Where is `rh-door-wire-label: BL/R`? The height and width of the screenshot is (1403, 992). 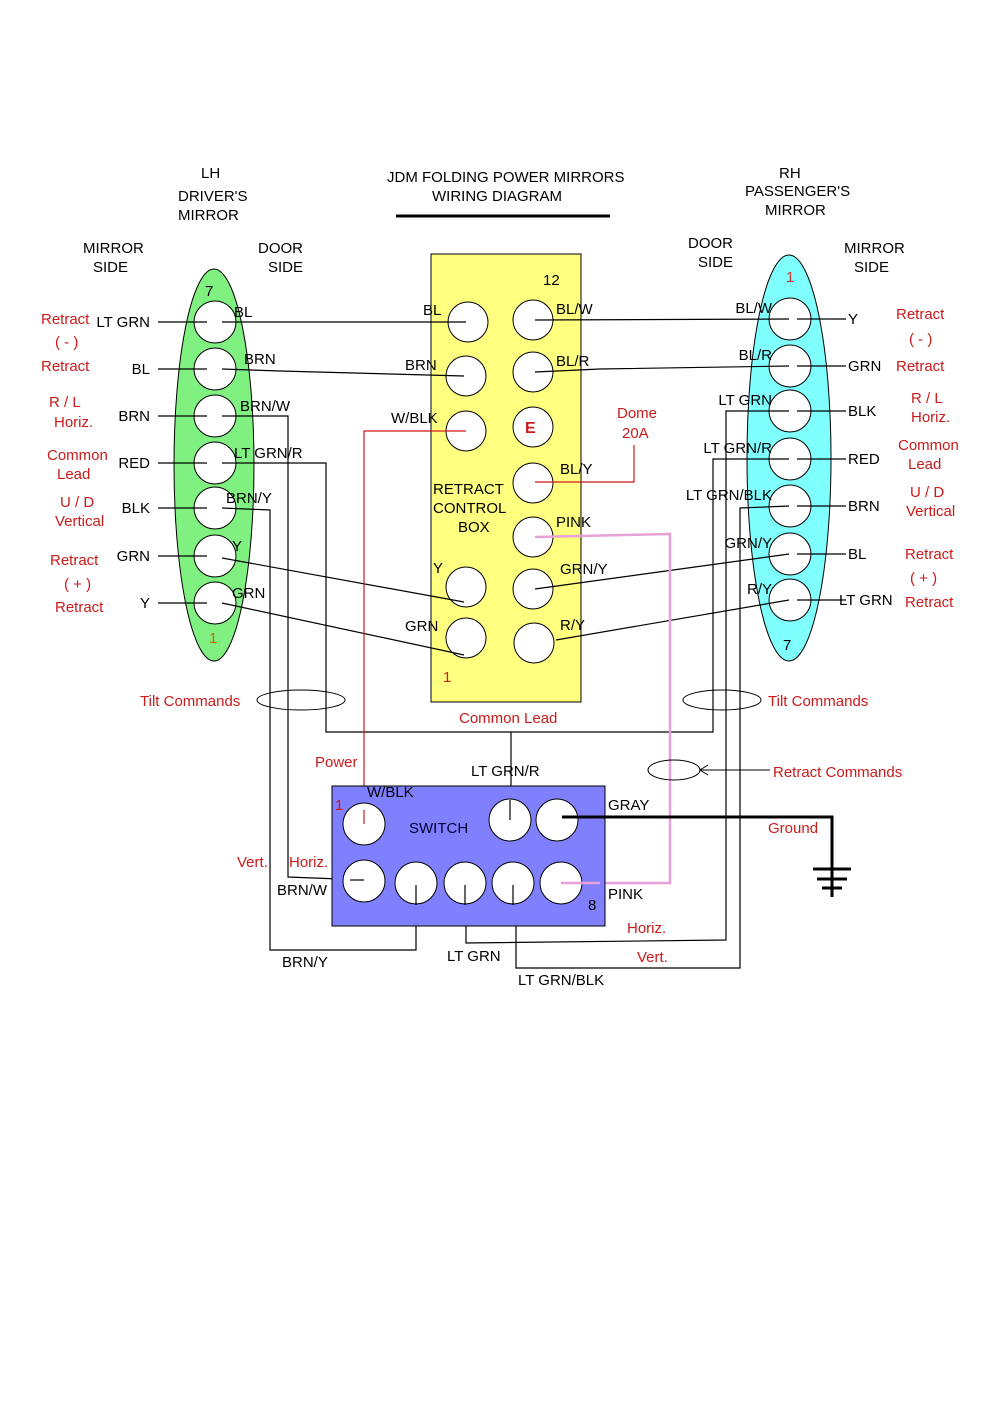 rh-door-wire-label: BL/R is located at coordinates (756, 355).